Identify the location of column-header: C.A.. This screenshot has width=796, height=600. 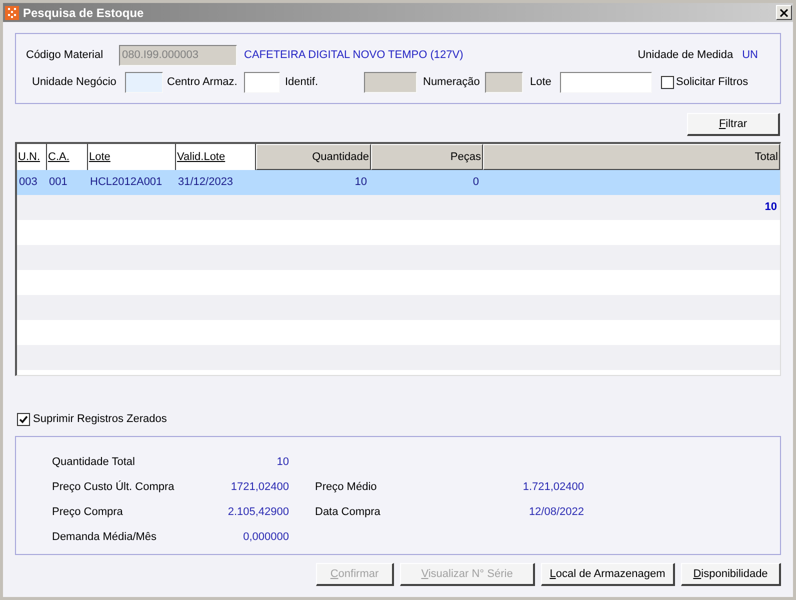
(67, 157).